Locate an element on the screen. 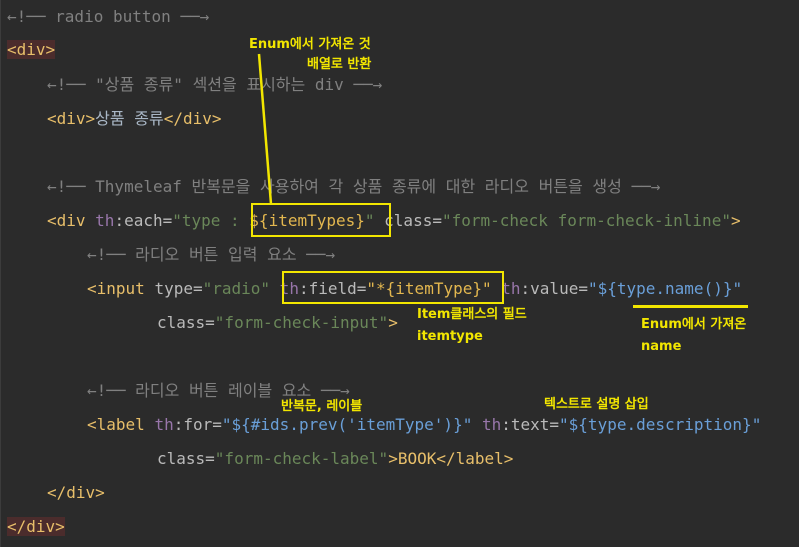 The height and width of the screenshot is (547, 799). type-attr: type= is located at coordinates (178, 288).